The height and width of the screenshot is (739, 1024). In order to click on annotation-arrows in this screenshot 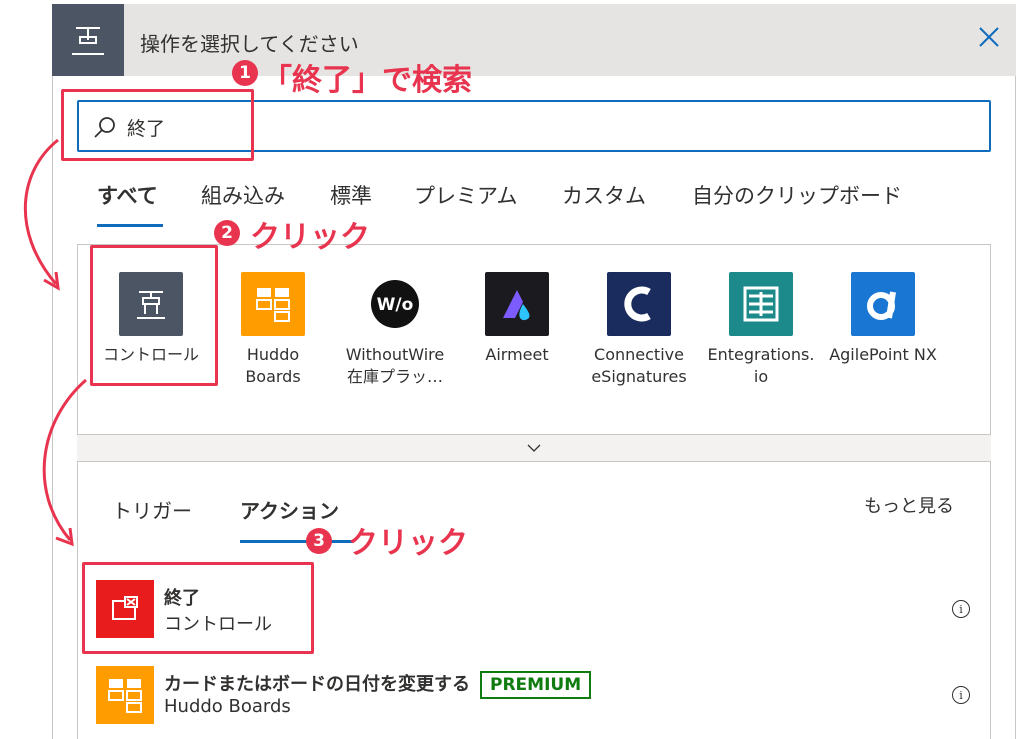, I will do `click(55, 342)`.